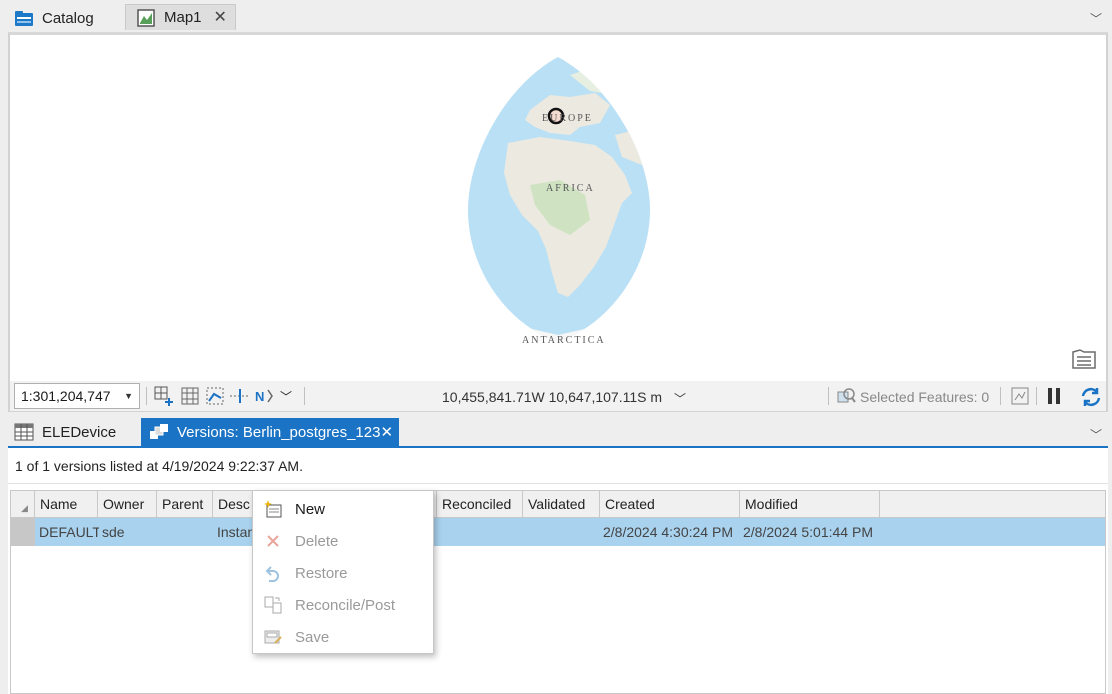 Image resolution: width=1112 pixels, height=694 pixels. I want to click on menu-item-label: Delete, so click(317, 541).